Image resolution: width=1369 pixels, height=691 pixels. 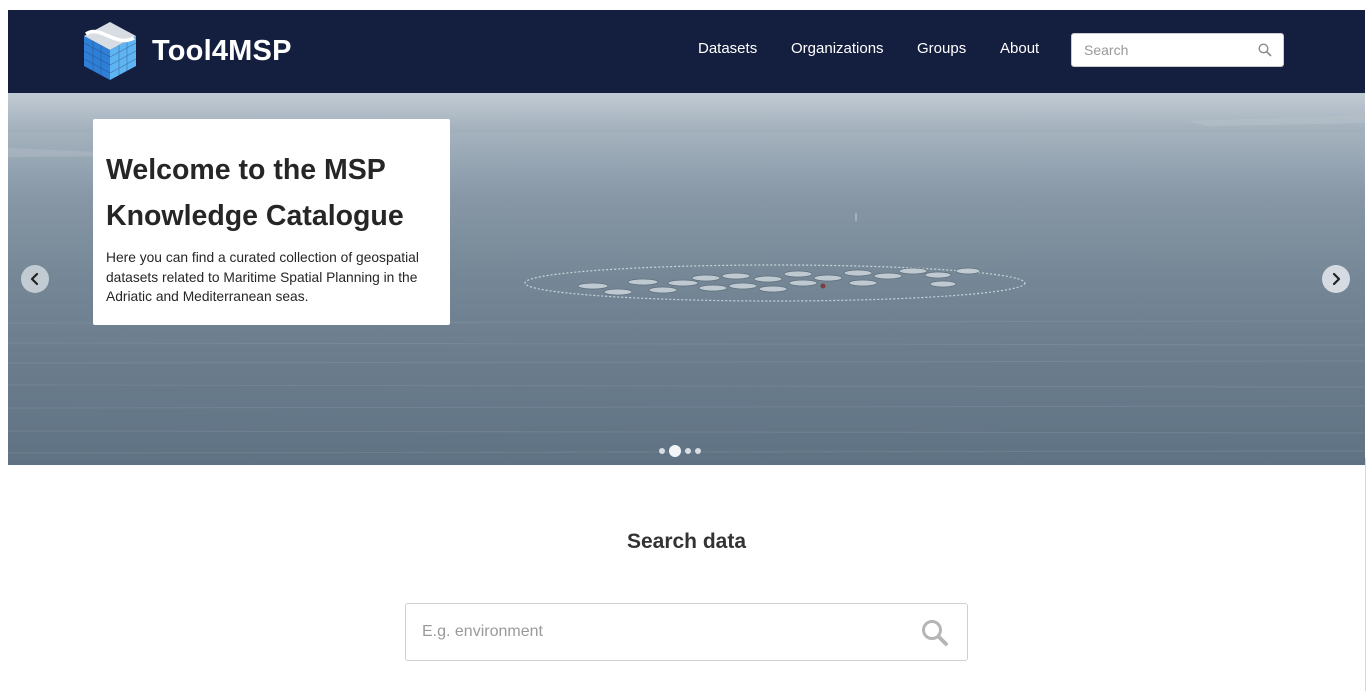 I want to click on nav-organizations-link: Organizations, so click(x=837, y=48).